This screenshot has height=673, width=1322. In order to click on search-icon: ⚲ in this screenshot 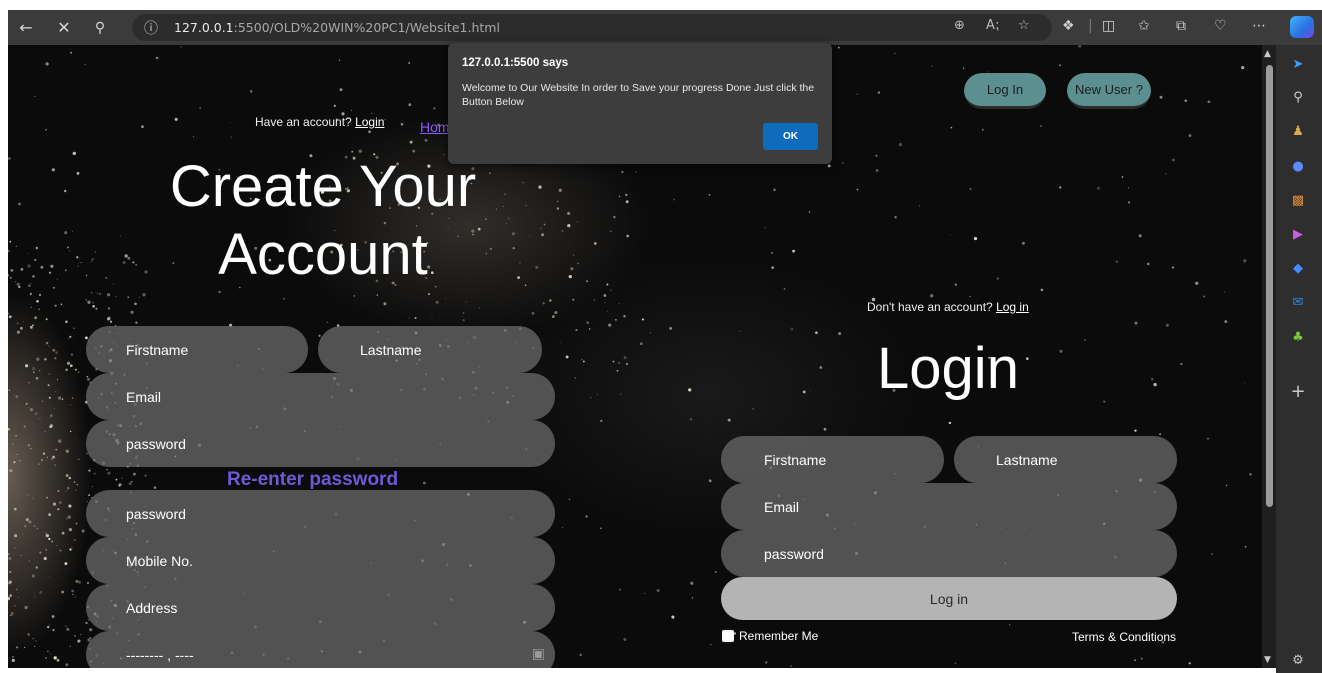, I will do `click(100, 27)`.